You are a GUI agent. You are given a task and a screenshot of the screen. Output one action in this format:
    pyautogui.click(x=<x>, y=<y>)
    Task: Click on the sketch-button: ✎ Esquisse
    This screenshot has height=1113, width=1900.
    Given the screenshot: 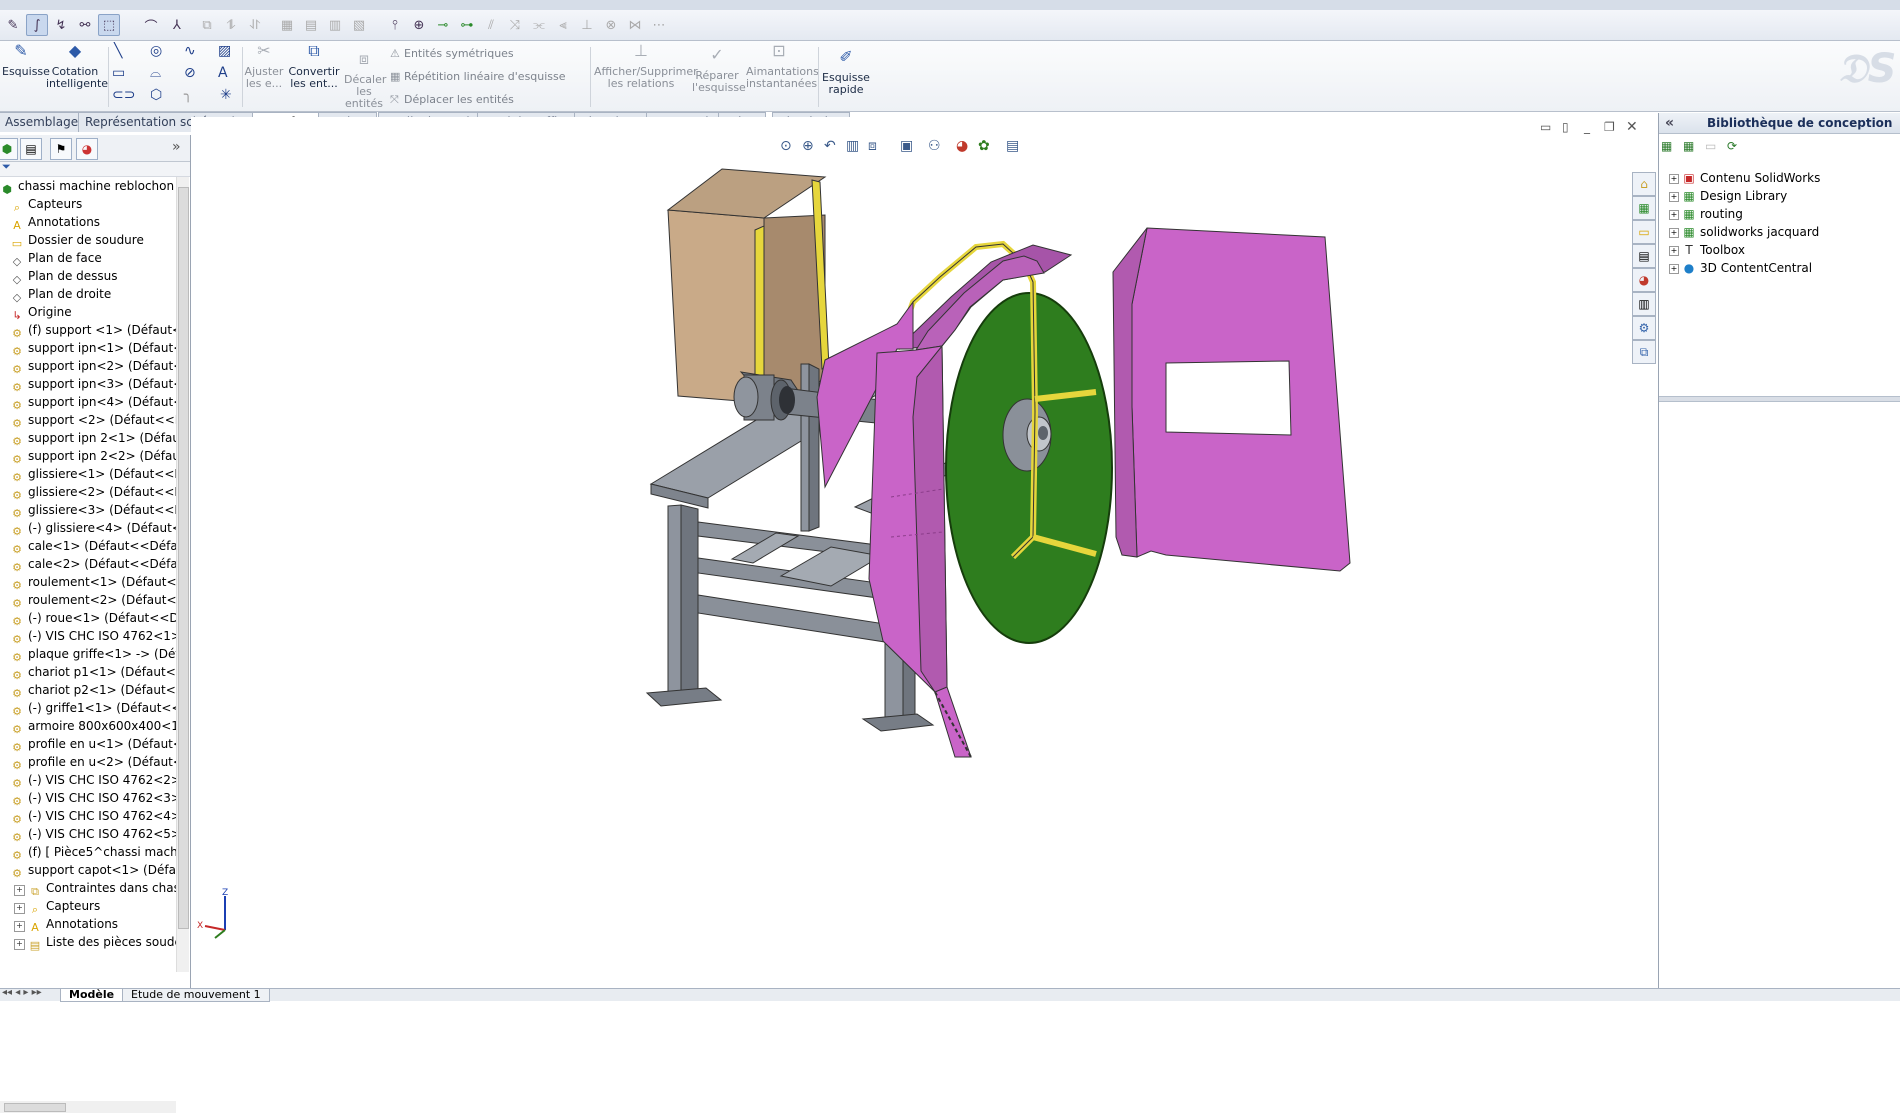 What is the action you would take?
    pyautogui.click(x=26, y=60)
    